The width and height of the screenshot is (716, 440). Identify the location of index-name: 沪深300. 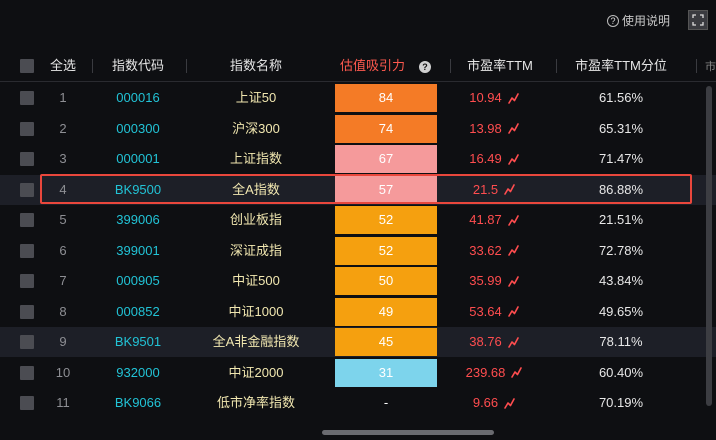
(256, 129).